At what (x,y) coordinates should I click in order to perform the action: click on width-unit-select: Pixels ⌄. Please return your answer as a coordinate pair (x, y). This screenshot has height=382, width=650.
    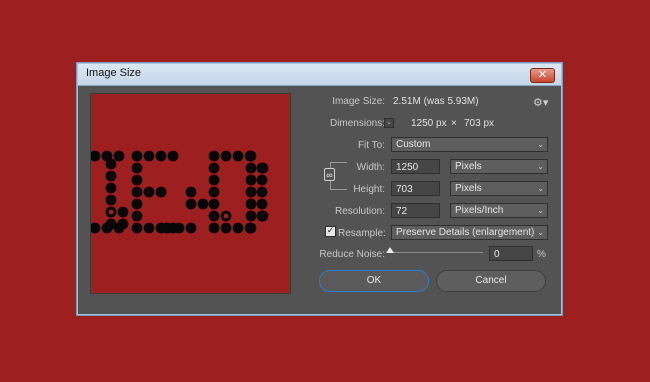
    Looking at the image, I should click on (499, 166).